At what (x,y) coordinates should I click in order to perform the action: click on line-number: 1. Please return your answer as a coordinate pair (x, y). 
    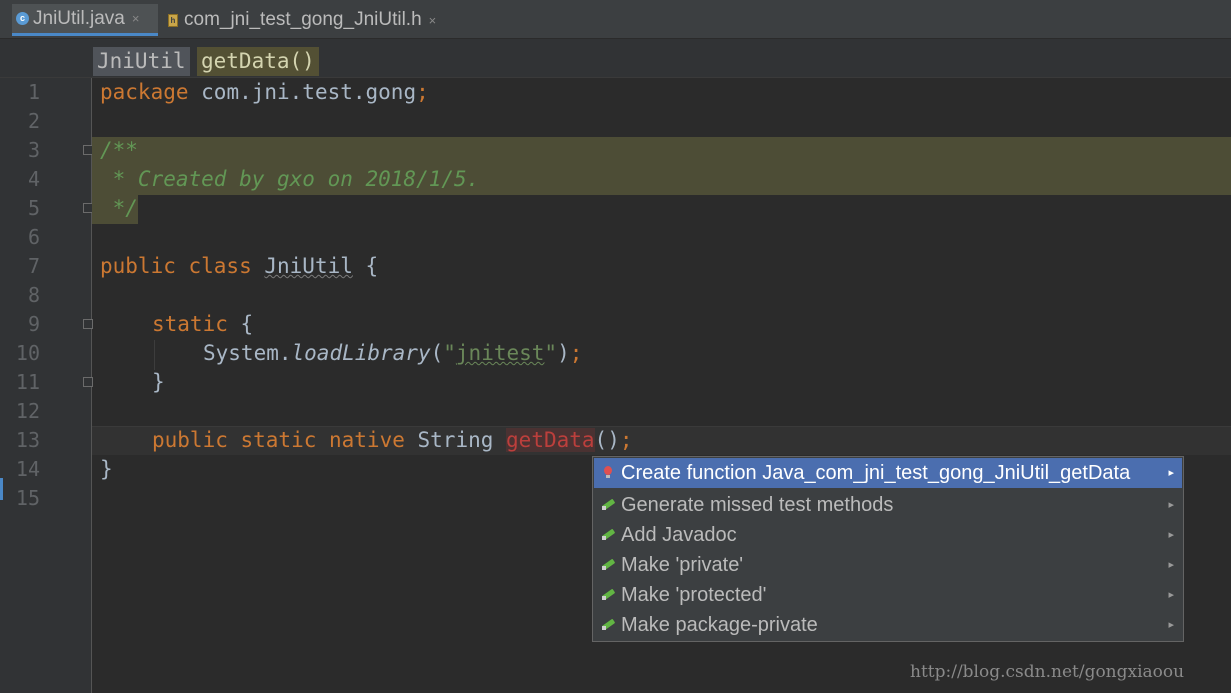
    Looking at the image, I should click on (33, 92).